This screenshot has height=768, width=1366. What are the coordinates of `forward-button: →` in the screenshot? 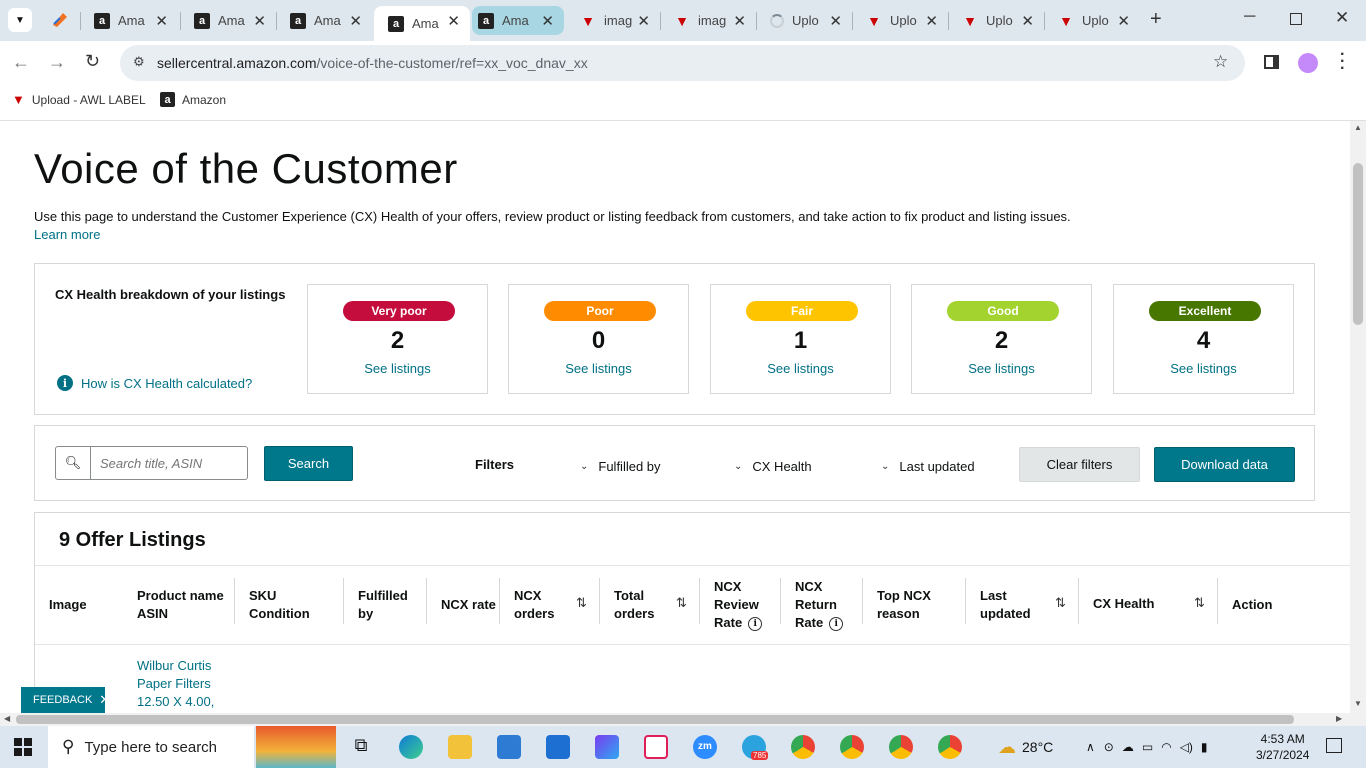 It's located at (57, 62).